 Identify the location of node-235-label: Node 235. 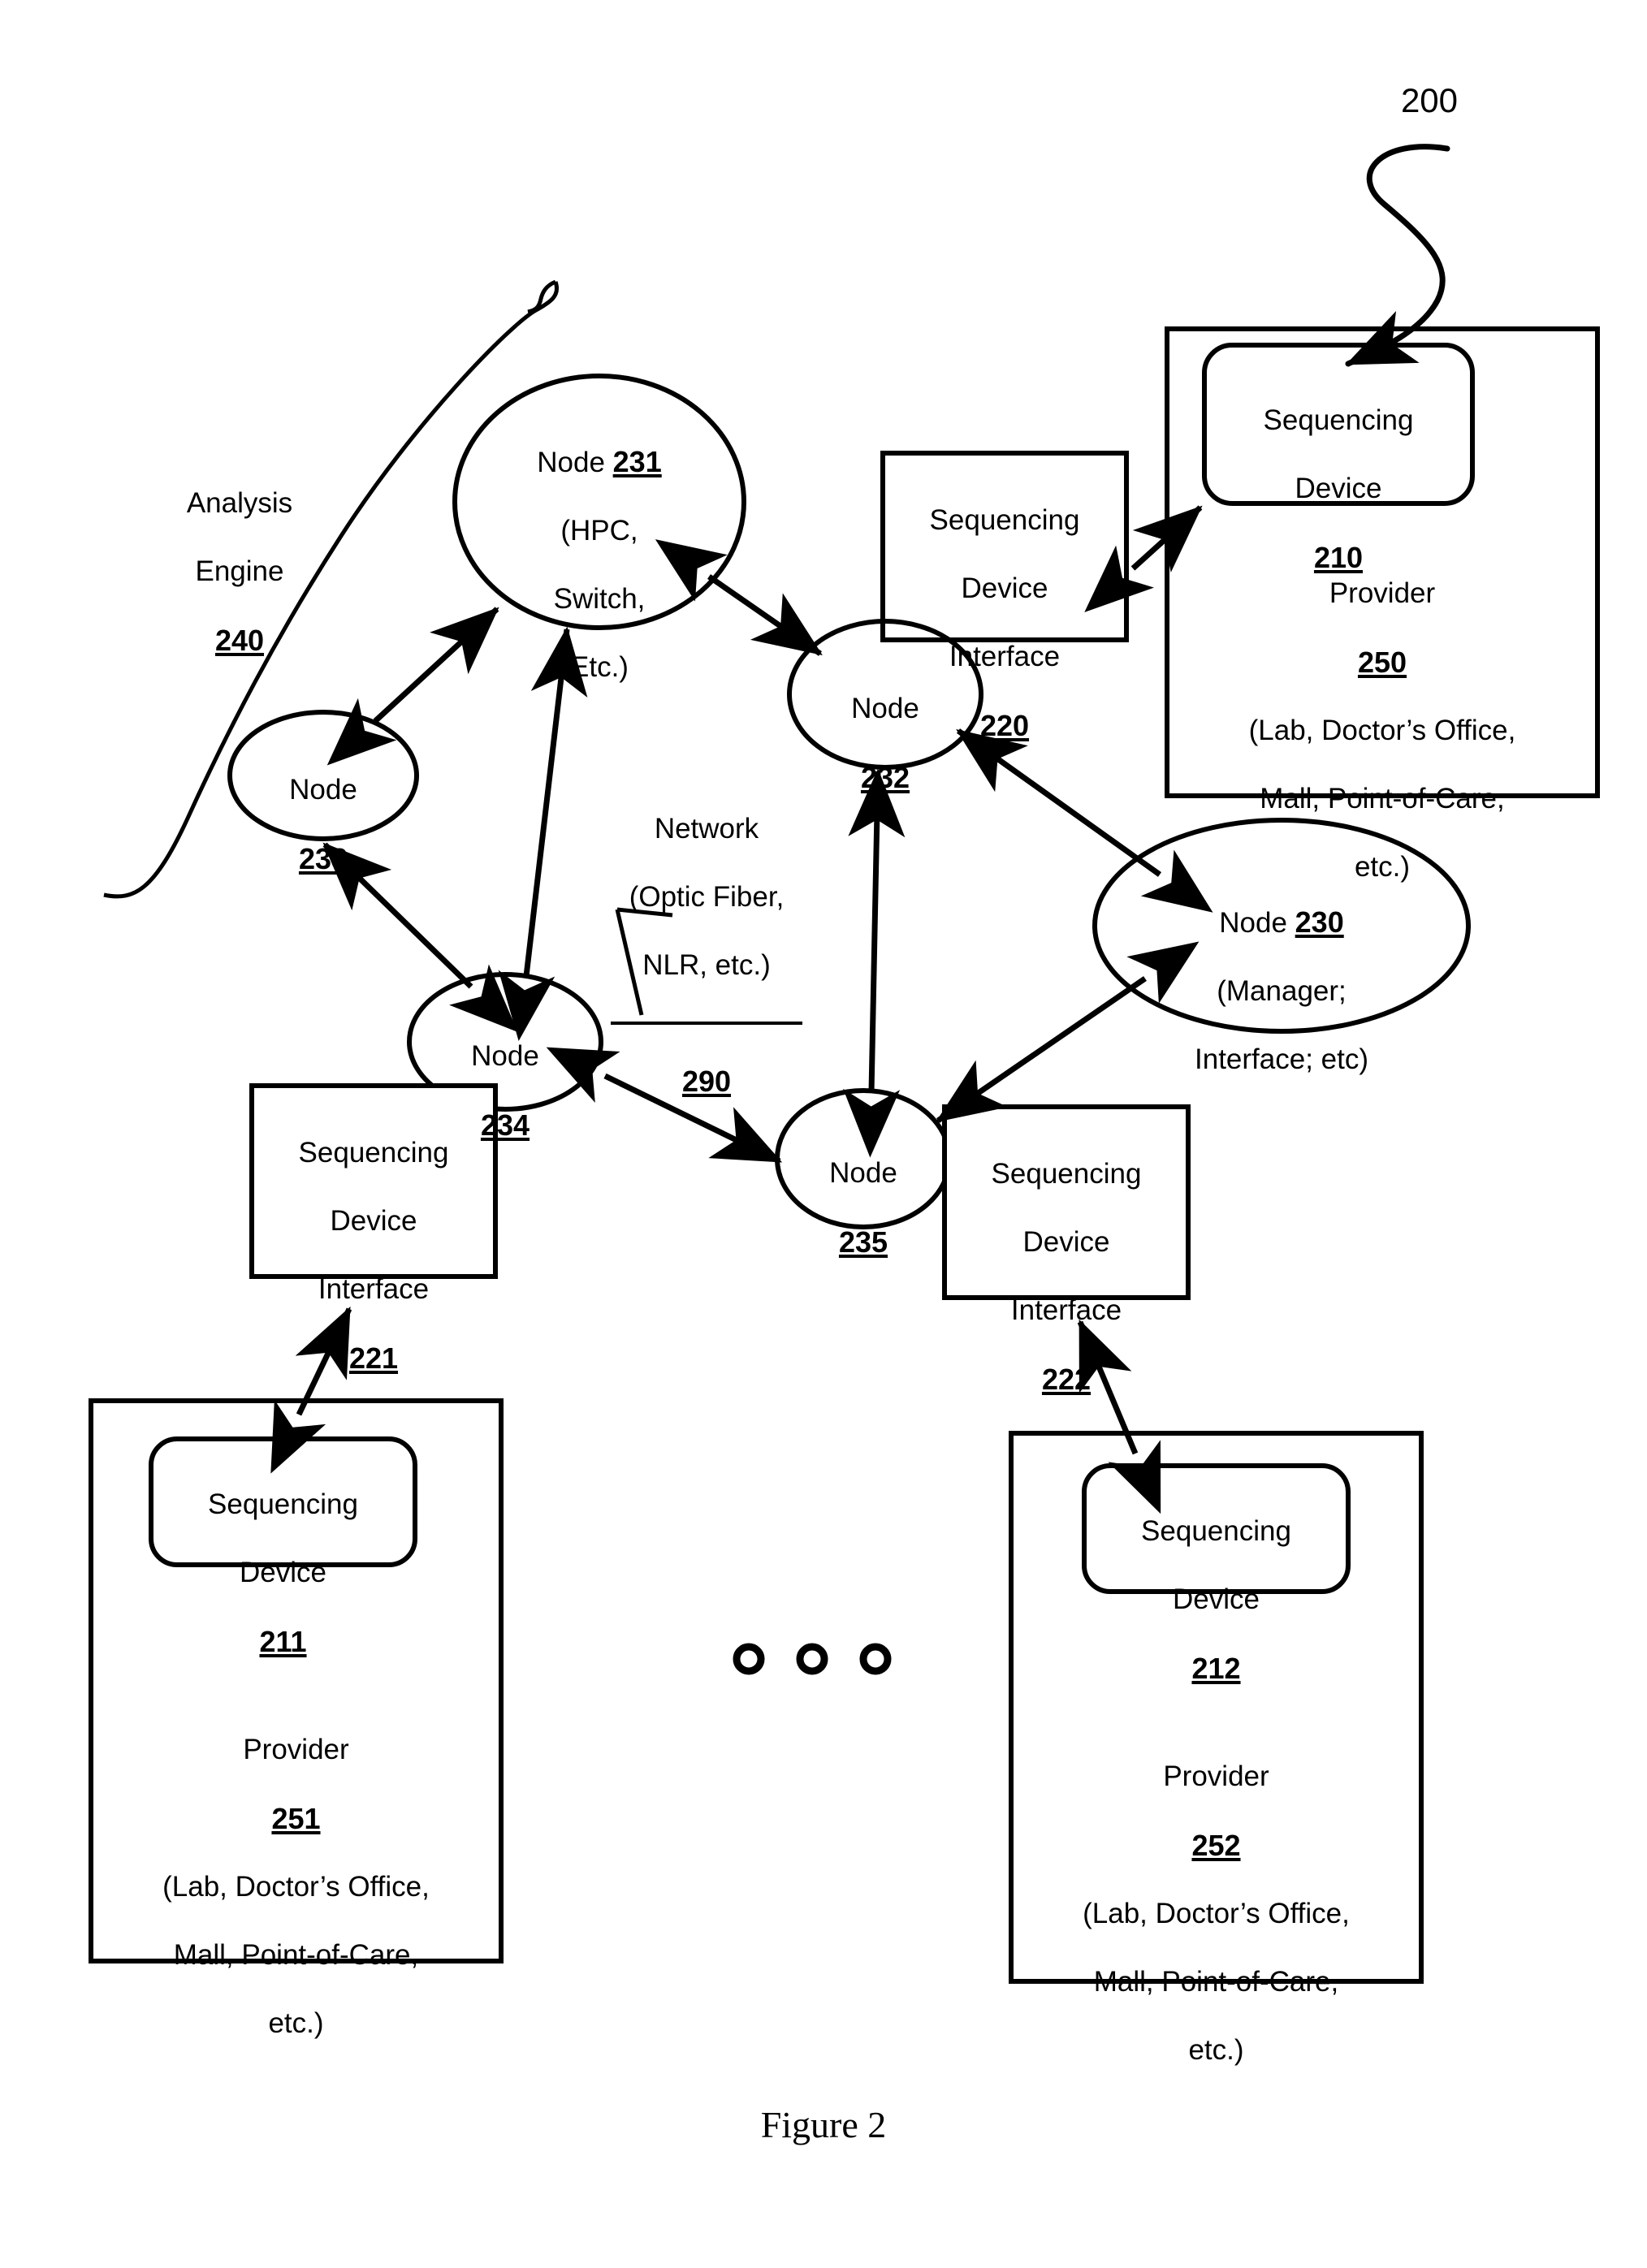
(863, 1208).